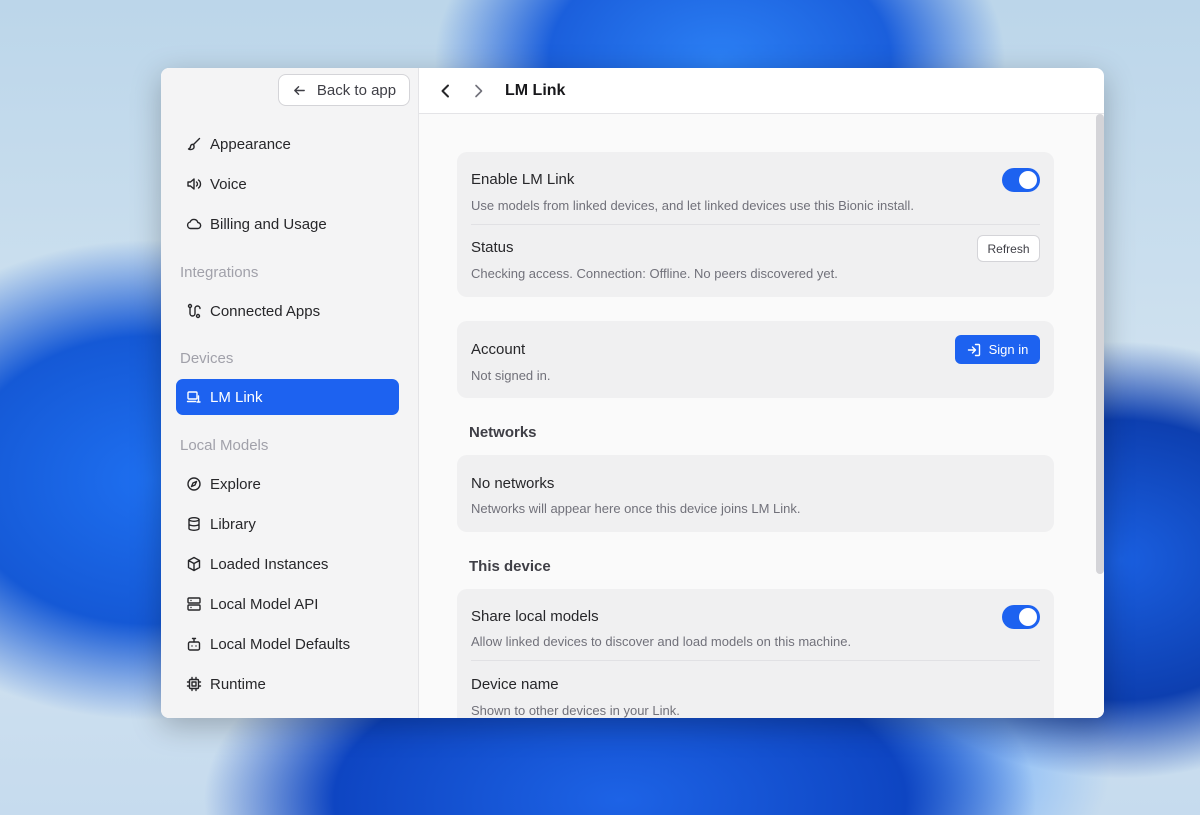 Image resolution: width=1200 pixels, height=815 pixels. Describe the element at coordinates (511, 375) in the screenshot. I see `account-desc: Not signed in.` at that location.